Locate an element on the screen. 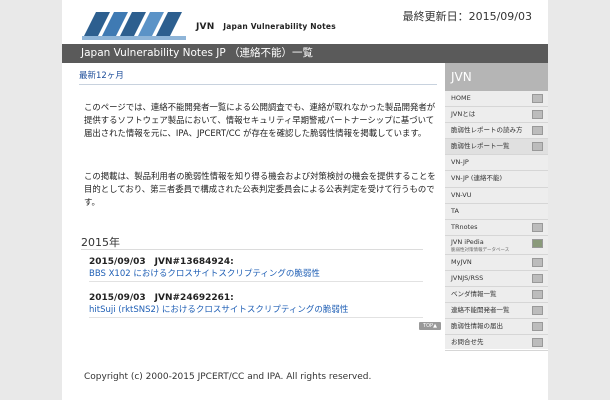  sidebar-item-trnotes: TRnotes is located at coordinates (496, 228).